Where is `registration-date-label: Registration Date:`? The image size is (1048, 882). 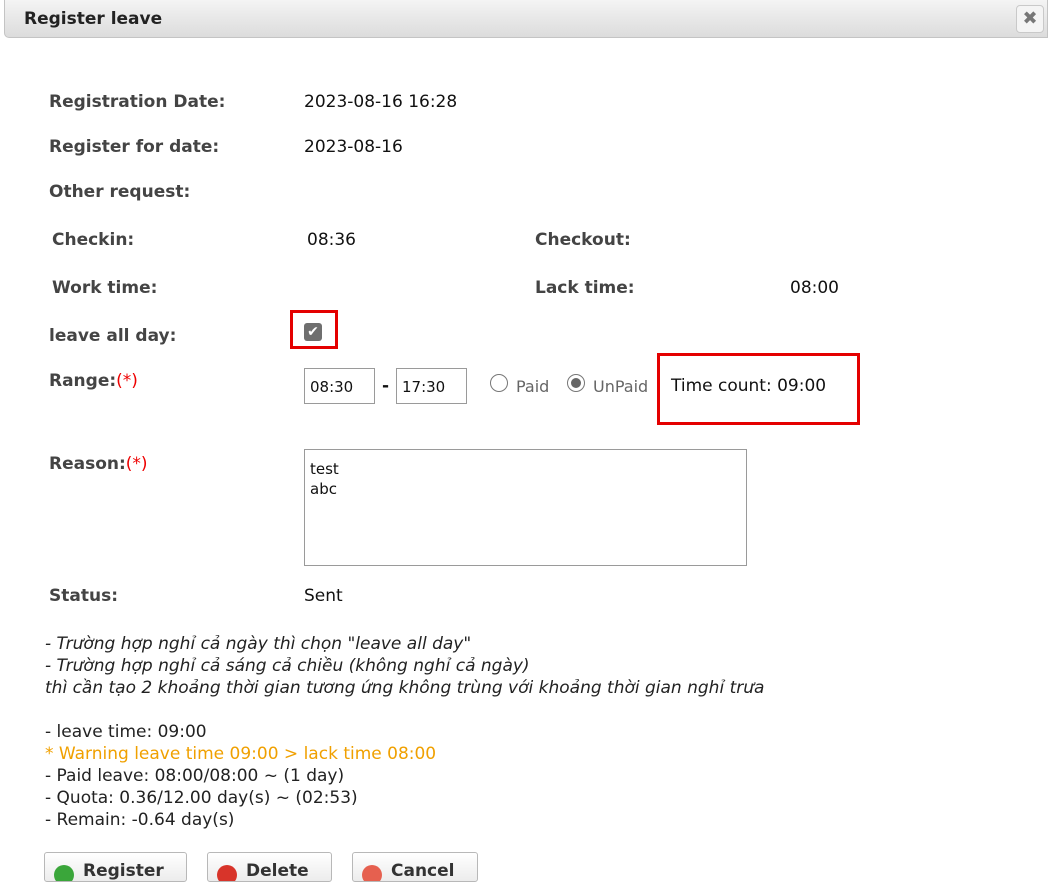
registration-date-label: Registration Date: is located at coordinates (137, 102).